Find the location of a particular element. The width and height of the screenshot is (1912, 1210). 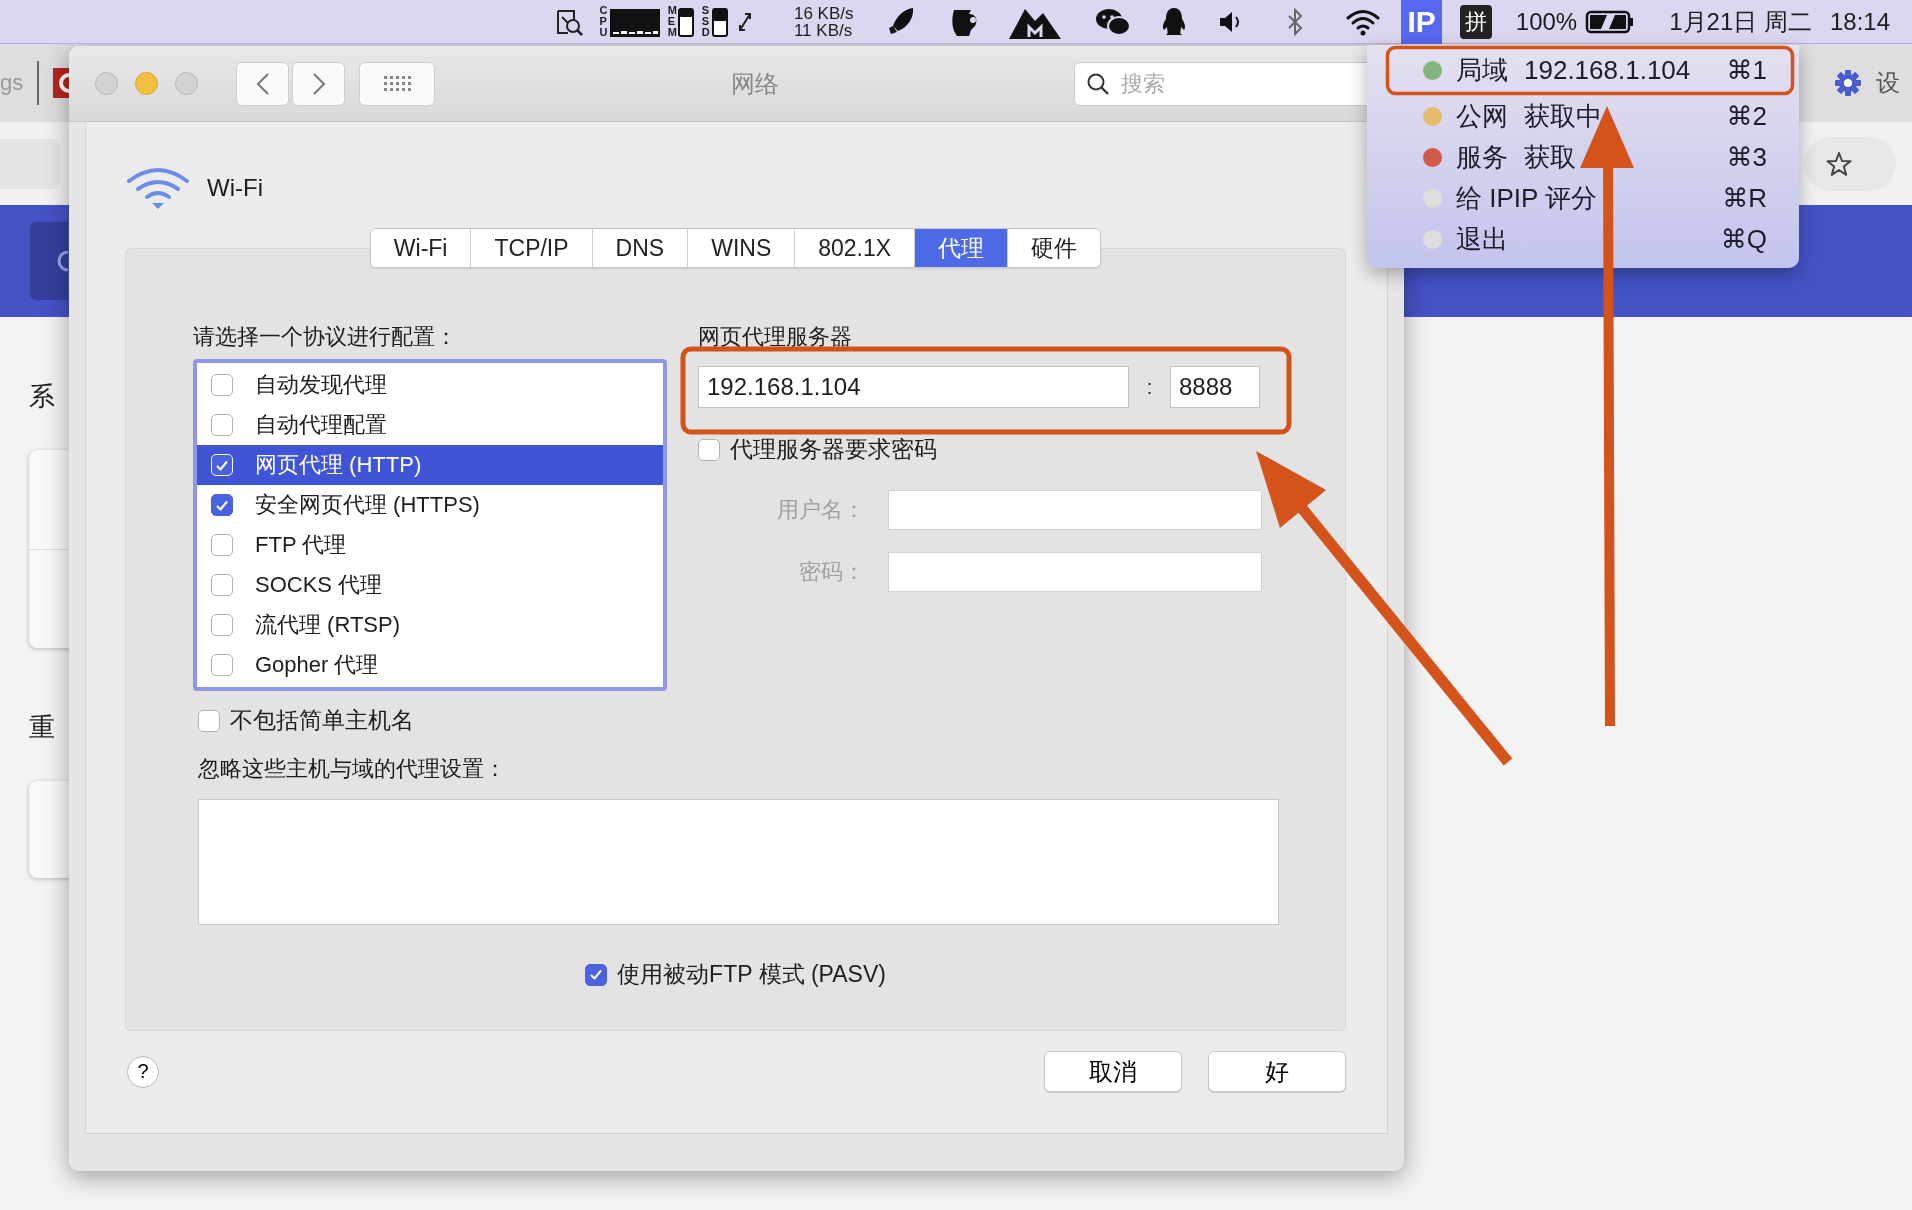

grid-icon is located at coordinates (397, 83).